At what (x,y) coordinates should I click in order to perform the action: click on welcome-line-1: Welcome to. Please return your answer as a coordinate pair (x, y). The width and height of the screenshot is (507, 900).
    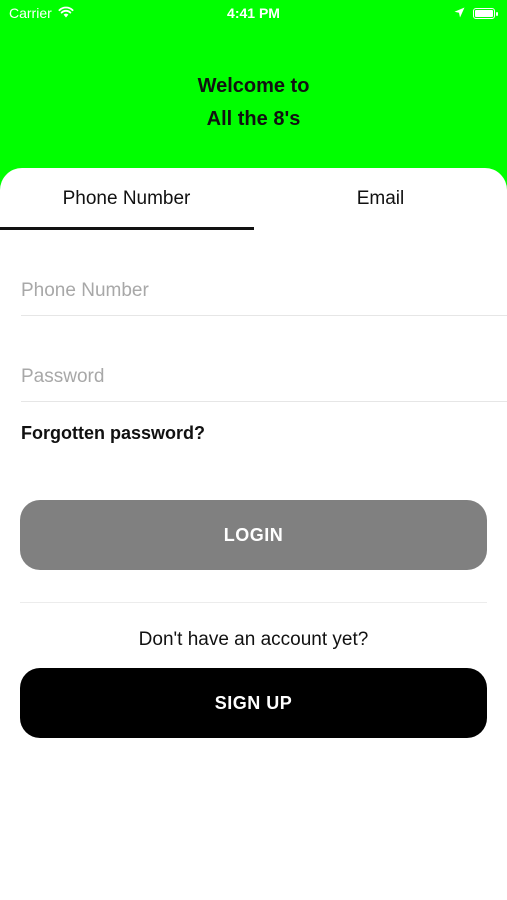
    Looking at the image, I should click on (253, 86).